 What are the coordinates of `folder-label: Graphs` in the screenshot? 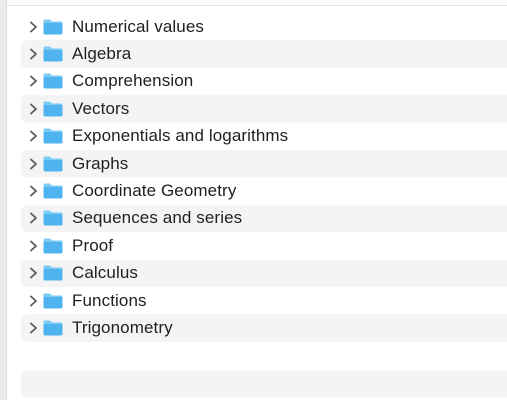 It's located at (100, 163).